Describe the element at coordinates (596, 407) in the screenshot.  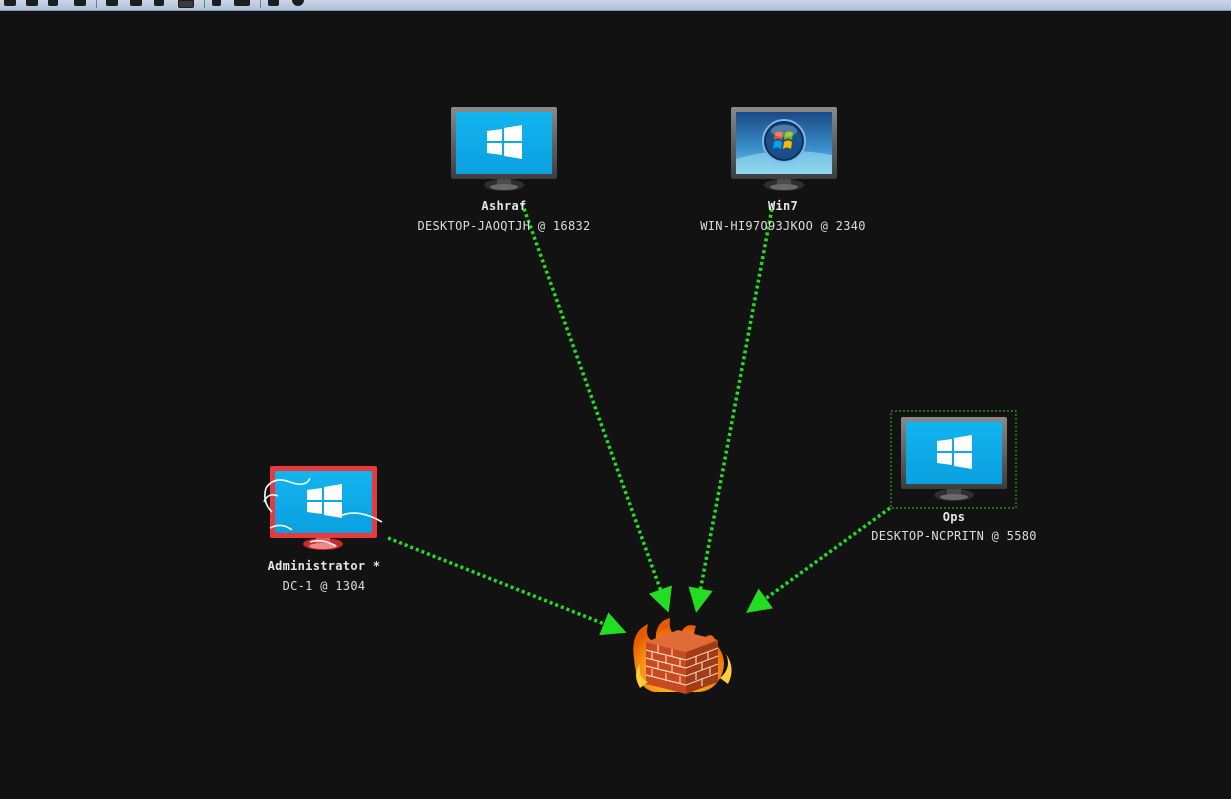
I see `link-ashraf` at that location.